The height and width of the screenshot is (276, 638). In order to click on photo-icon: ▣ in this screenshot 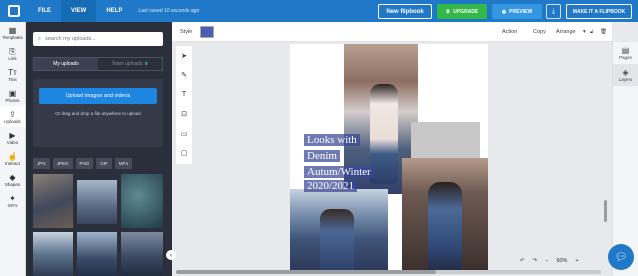, I will do `click(12, 93)`.